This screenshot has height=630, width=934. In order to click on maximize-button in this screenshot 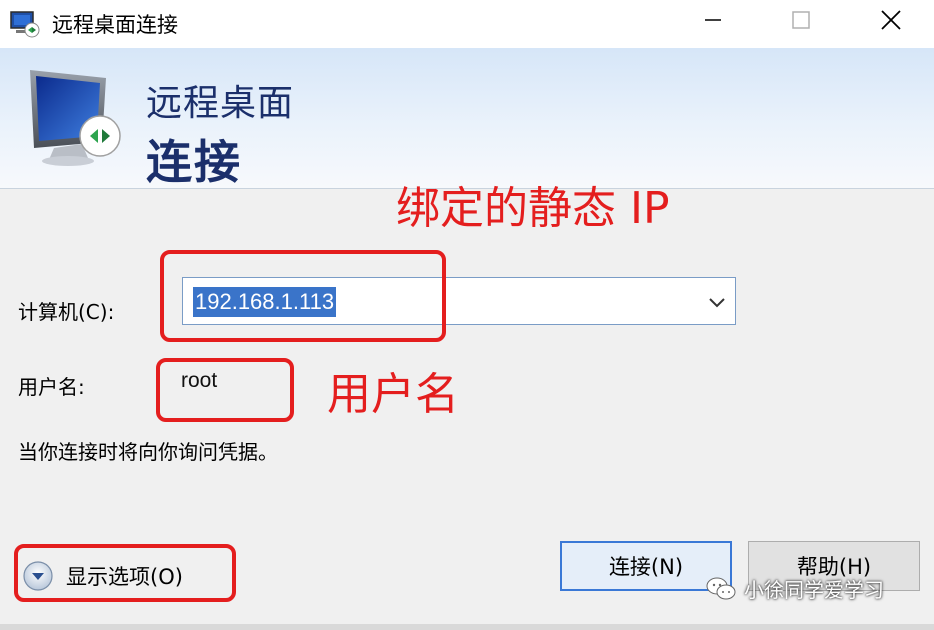, I will do `click(801, 20)`.